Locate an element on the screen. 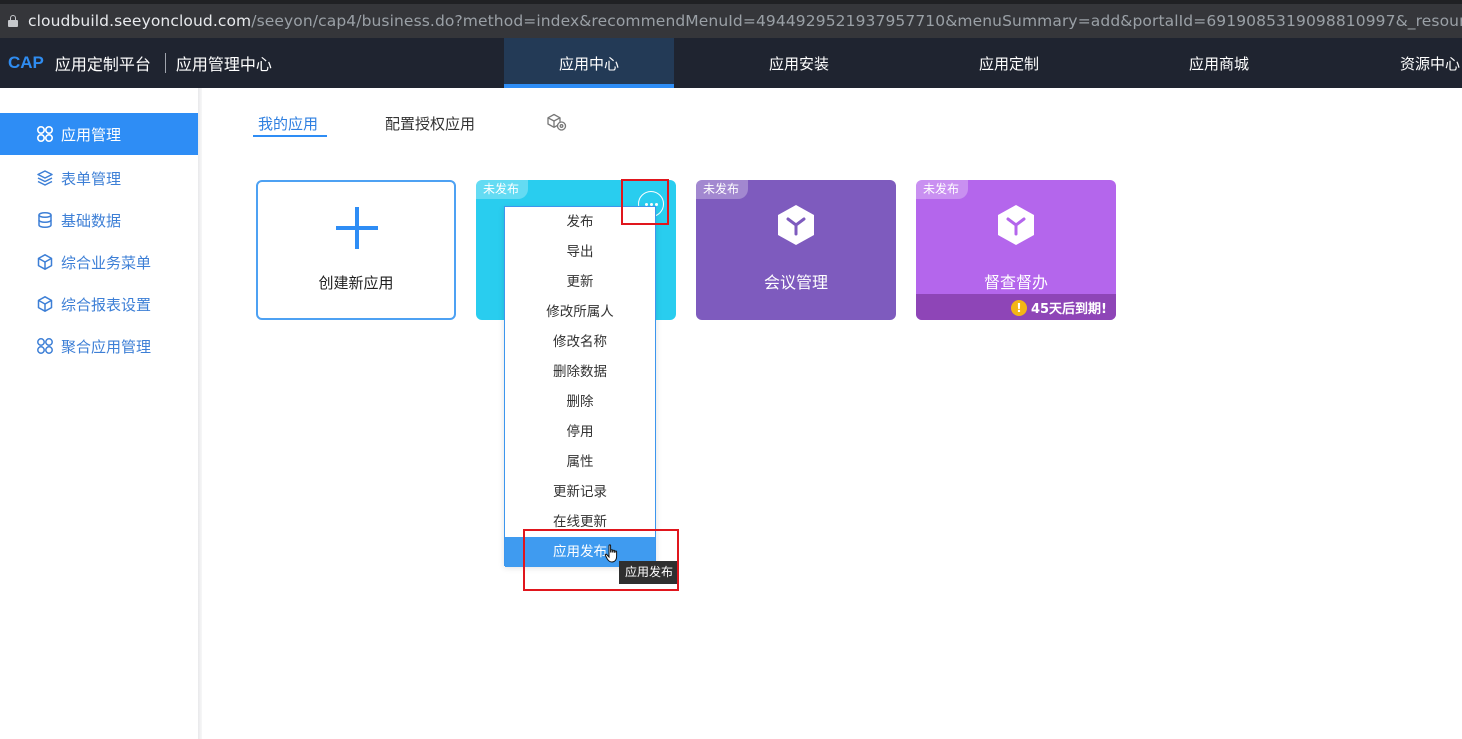 The width and height of the screenshot is (1462, 739). sidebar-item-business-menu: 综合业务菜单 is located at coordinates (99, 262).